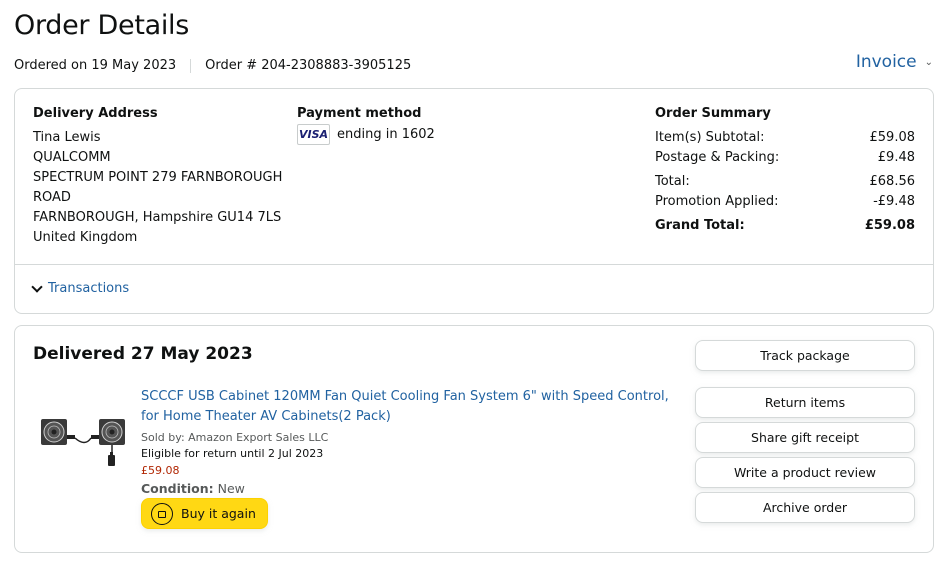 The height and width of the screenshot is (573, 943). What do you see at coordinates (805, 355) in the screenshot?
I see `track-package-button: Track package` at bounding box center [805, 355].